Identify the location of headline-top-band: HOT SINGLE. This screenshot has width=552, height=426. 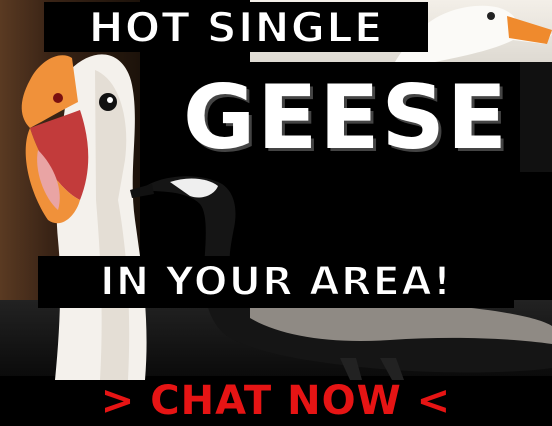
(236, 27).